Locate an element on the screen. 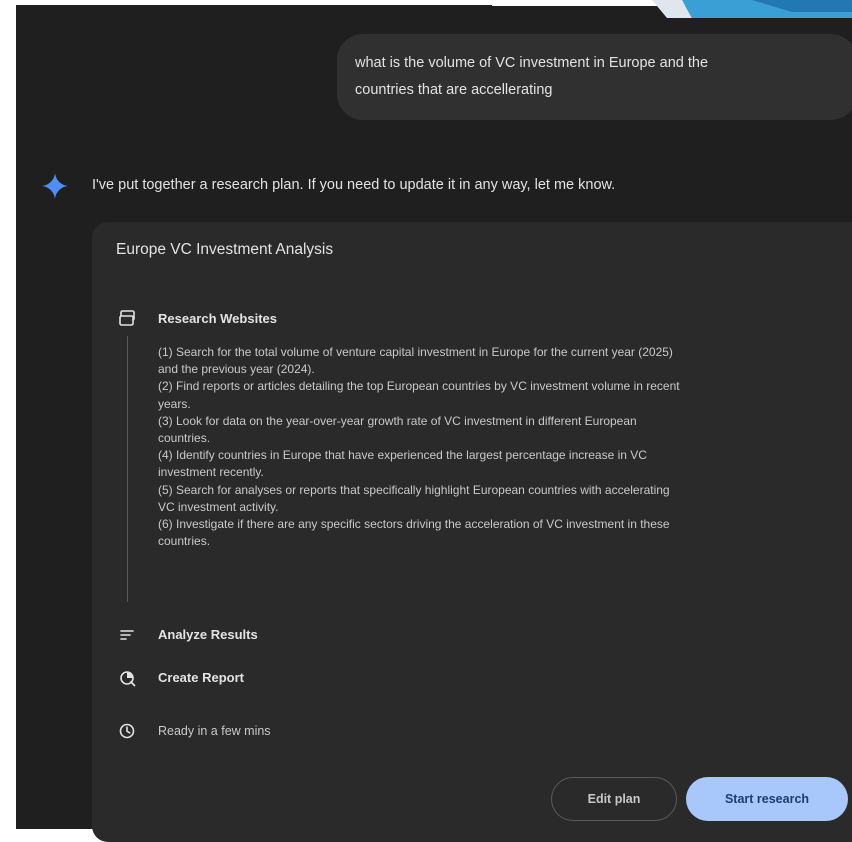  start-research-button: Start research is located at coordinates (767, 799).